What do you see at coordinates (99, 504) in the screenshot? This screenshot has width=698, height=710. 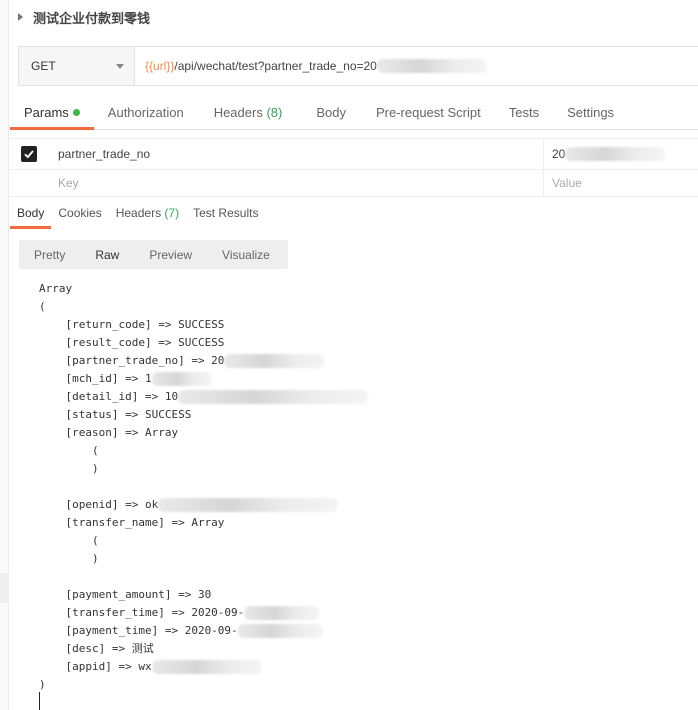 I see `response-line-text: [openid] => ok` at bounding box center [99, 504].